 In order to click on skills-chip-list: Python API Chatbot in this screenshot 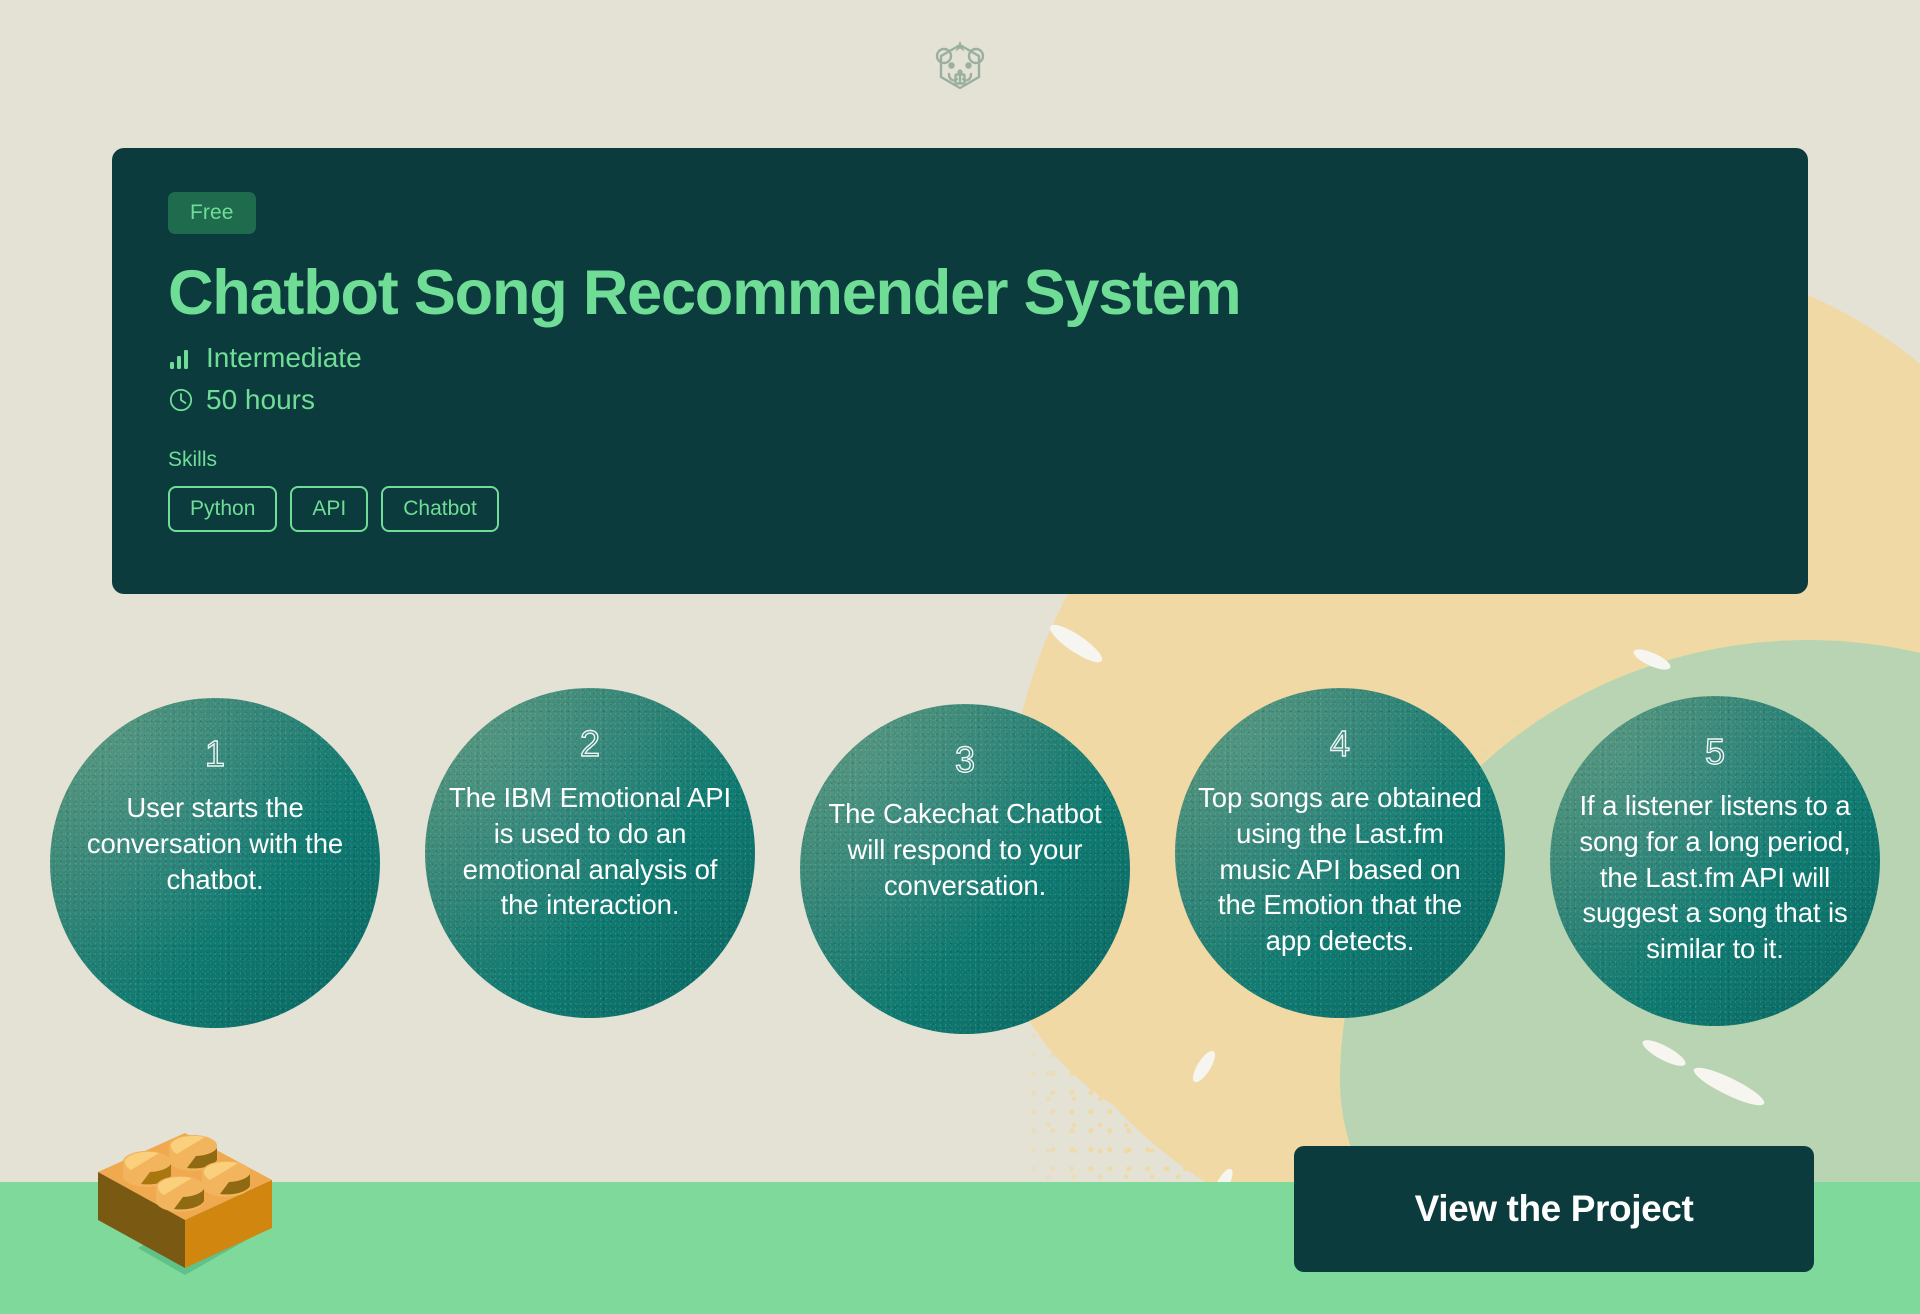, I will do `click(960, 509)`.